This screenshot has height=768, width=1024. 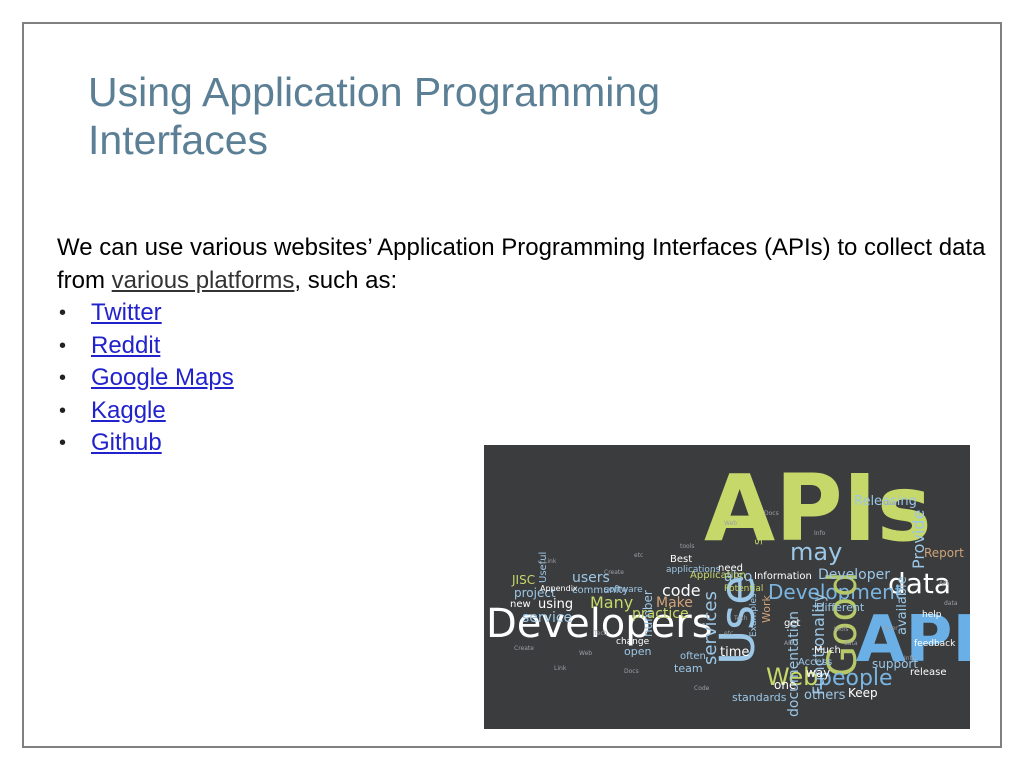 I want to click on word-cloud-word: JISC, so click(x=523, y=580).